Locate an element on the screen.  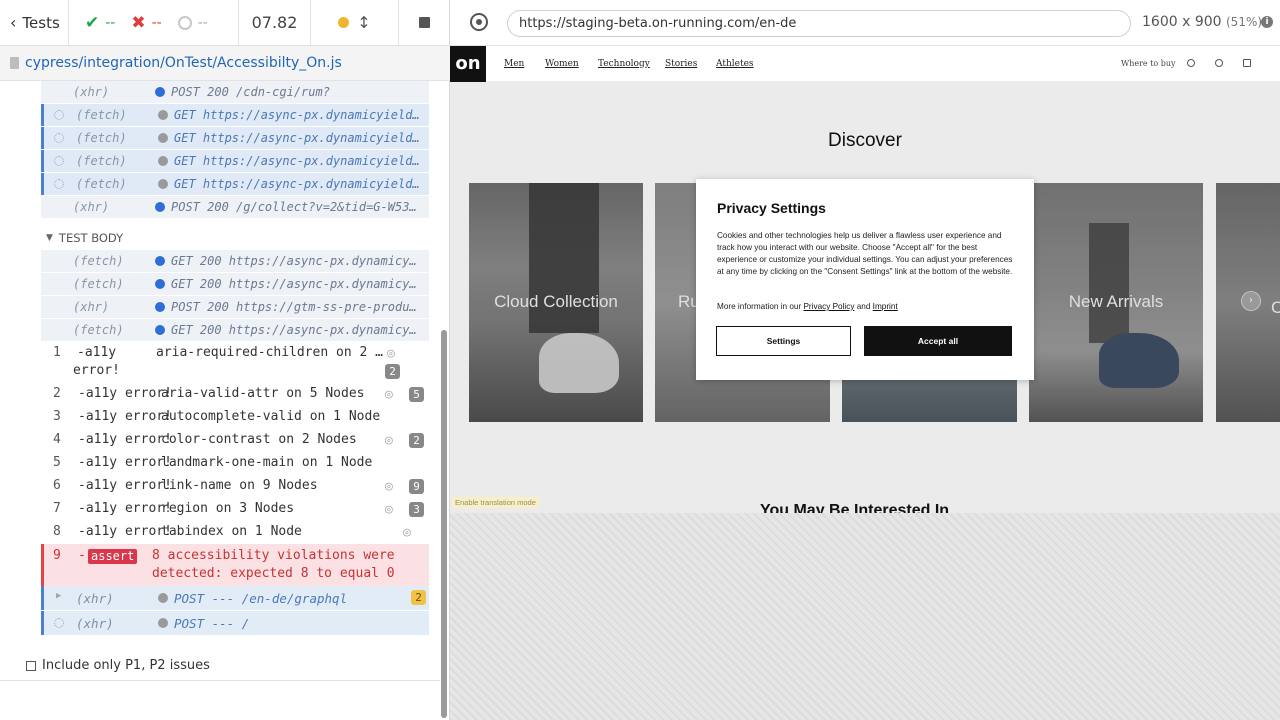
accept-all-button: Accept all is located at coordinates (938, 341).